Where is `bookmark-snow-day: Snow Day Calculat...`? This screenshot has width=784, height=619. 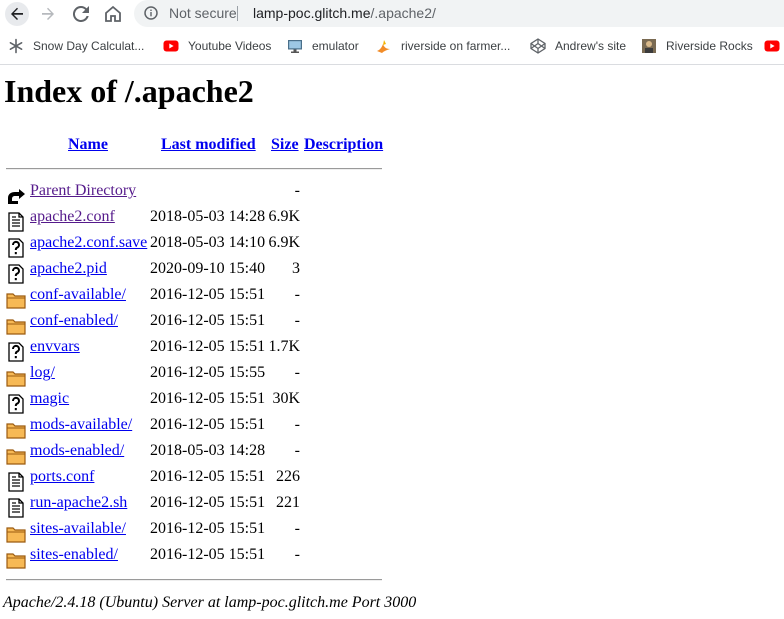 bookmark-snow-day: Snow Day Calculat... is located at coordinates (76, 46).